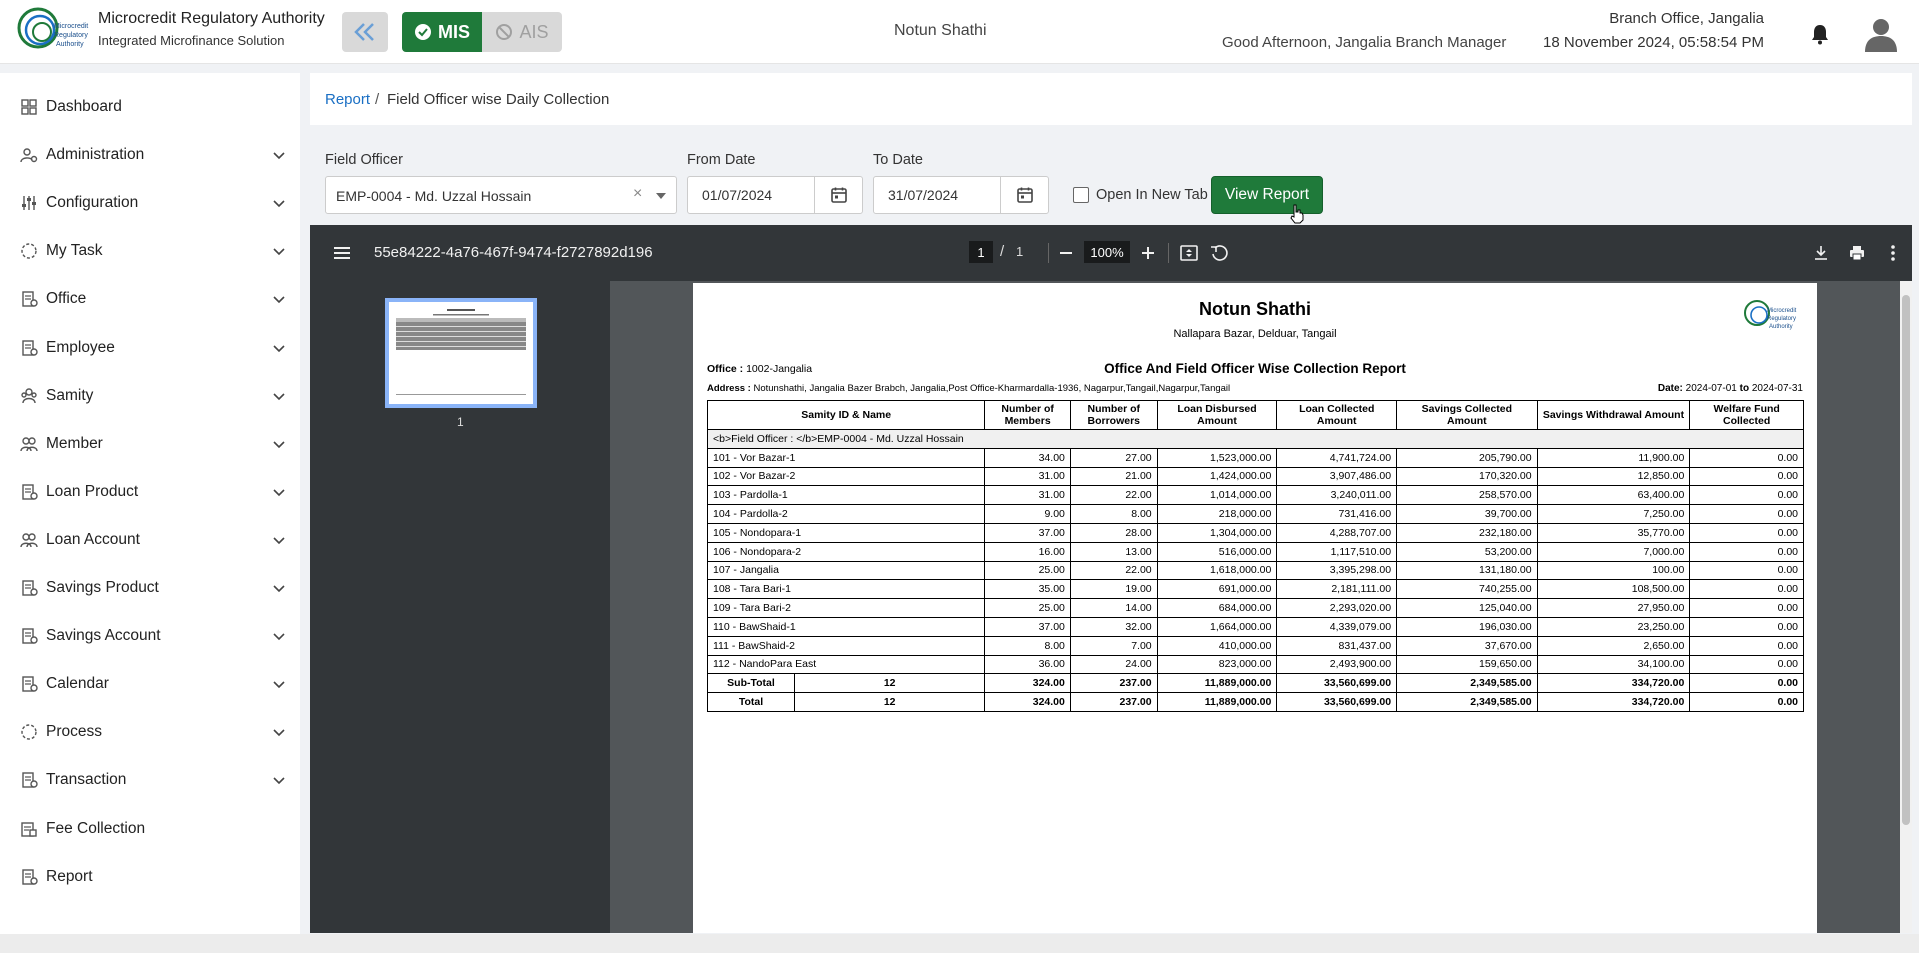 This screenshot has width=1919, height=953. Describe the element at coordinates (150, 492) in the screenshot. I see `sidebar-item-loan-product: Loan Product` at that location.